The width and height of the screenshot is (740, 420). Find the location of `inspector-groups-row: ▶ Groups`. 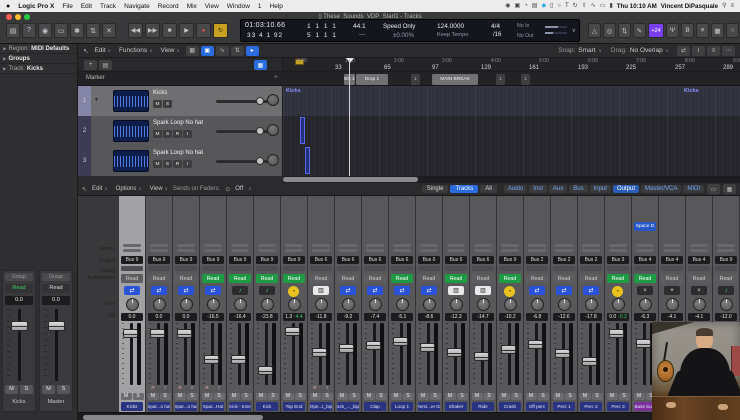

inspector-groups-row: ▶ Groups is located at coordinates (38, 59).